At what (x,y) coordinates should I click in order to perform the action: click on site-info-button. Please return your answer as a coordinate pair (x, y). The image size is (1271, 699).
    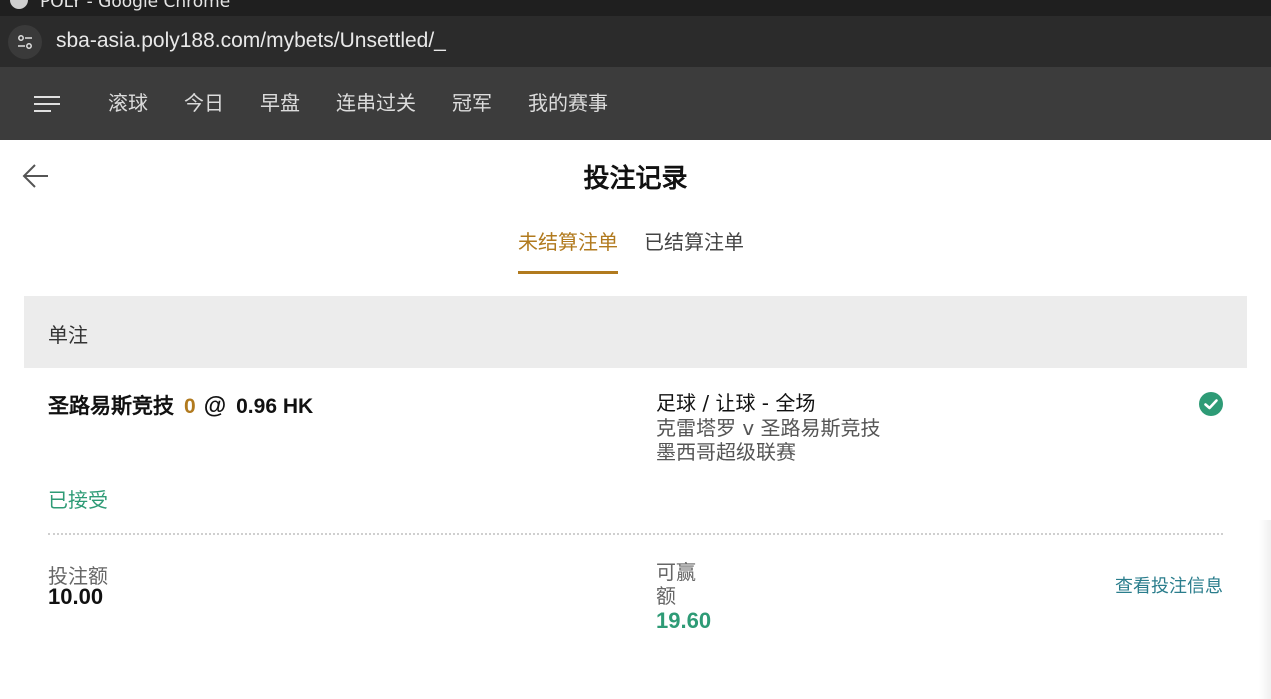
    Looking at the image, I should click on (25, 42).